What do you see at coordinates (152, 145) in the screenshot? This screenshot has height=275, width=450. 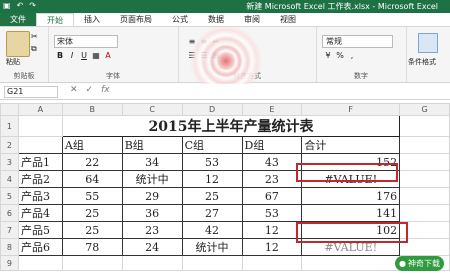 I see `header-cell: B组` at bounding box center [152, 145].